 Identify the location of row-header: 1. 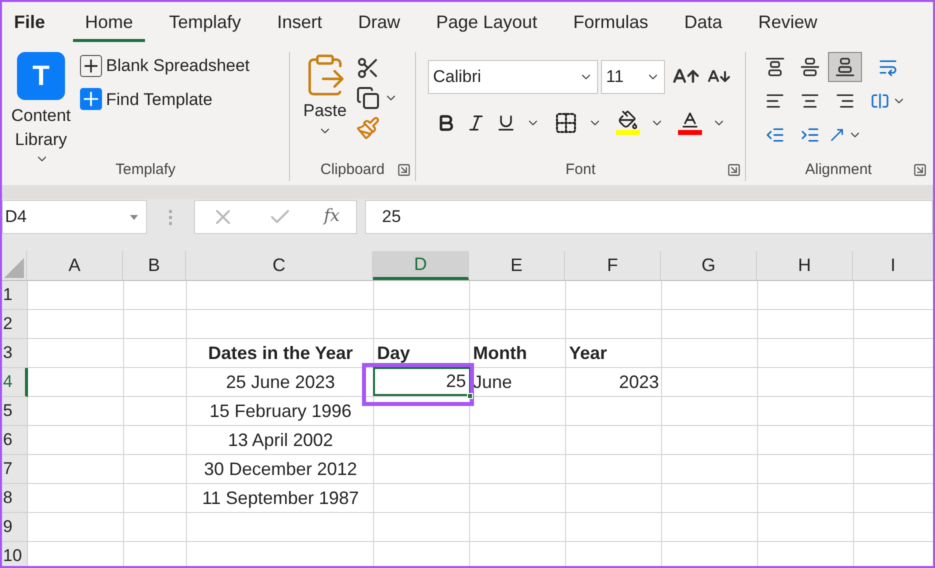
(15, 295).